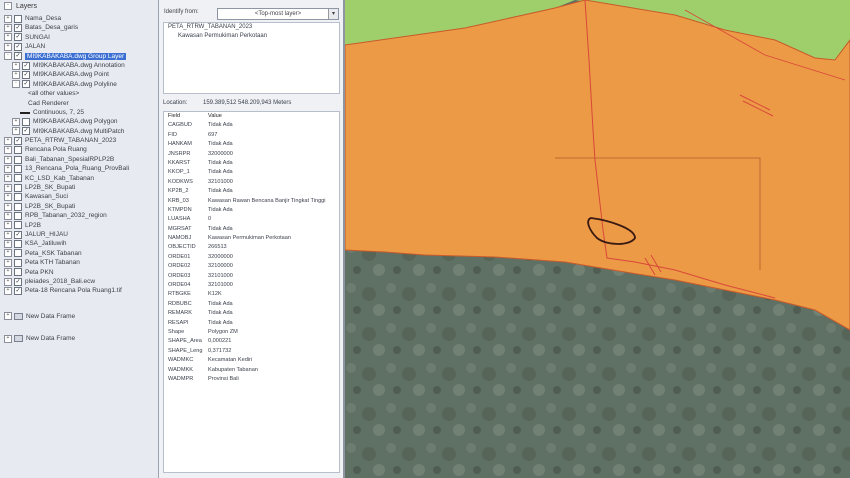 This screenshot has width=850, height=478. What do you see at coordinates (79, 253) in the screenshot?
I see `layer-item: + Peta_KSK Tabanan` at bounding box center [79, 253].